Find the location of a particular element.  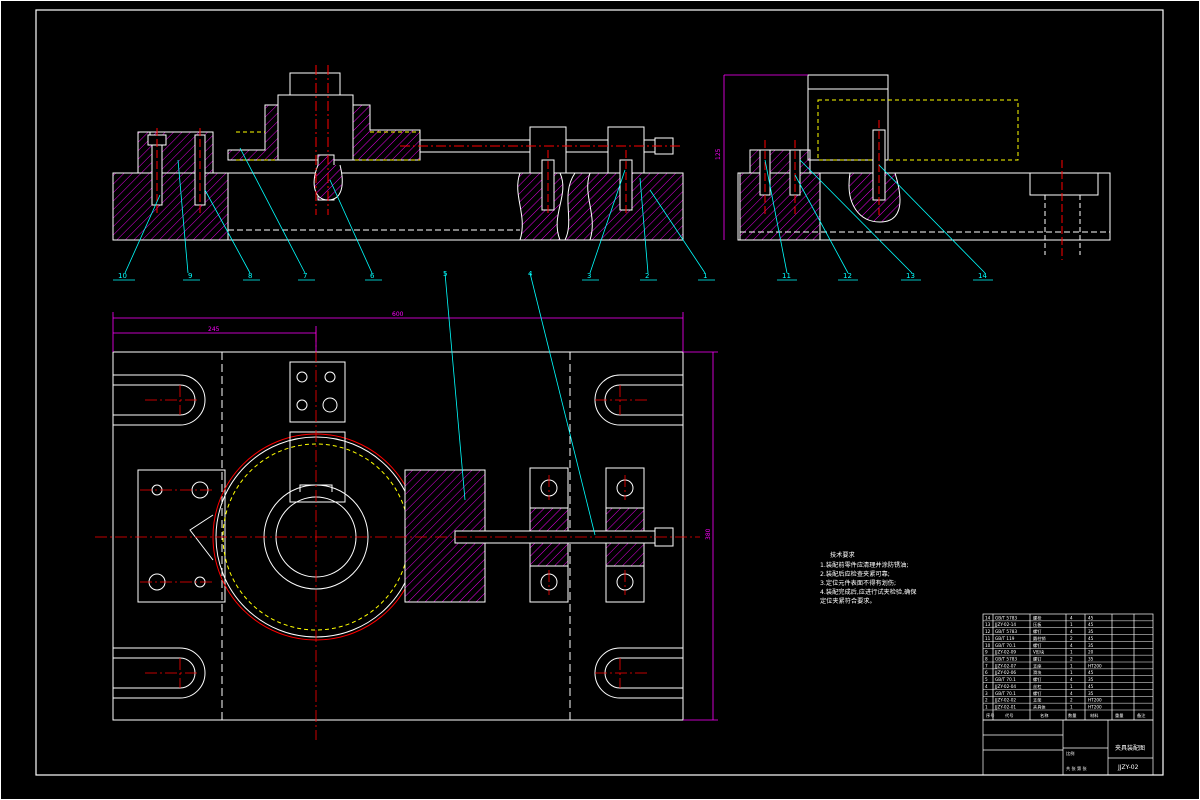

dim-side-height: 125 is located at coordinates (718, 154).